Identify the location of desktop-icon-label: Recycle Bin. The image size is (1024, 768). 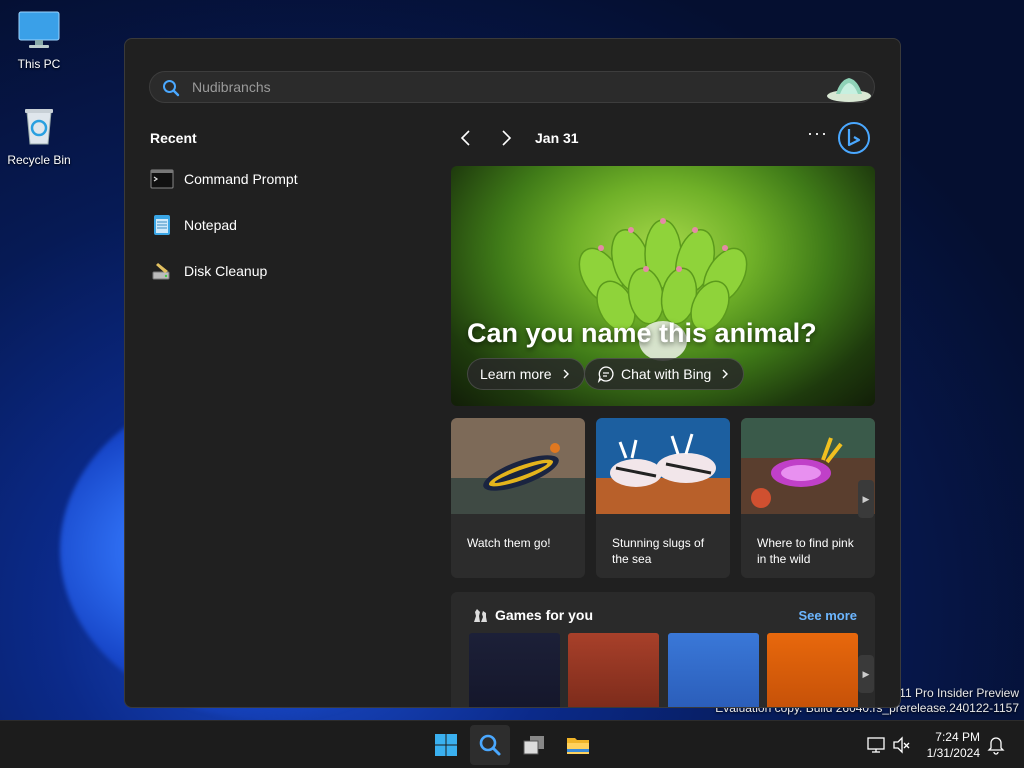
(39, 160).